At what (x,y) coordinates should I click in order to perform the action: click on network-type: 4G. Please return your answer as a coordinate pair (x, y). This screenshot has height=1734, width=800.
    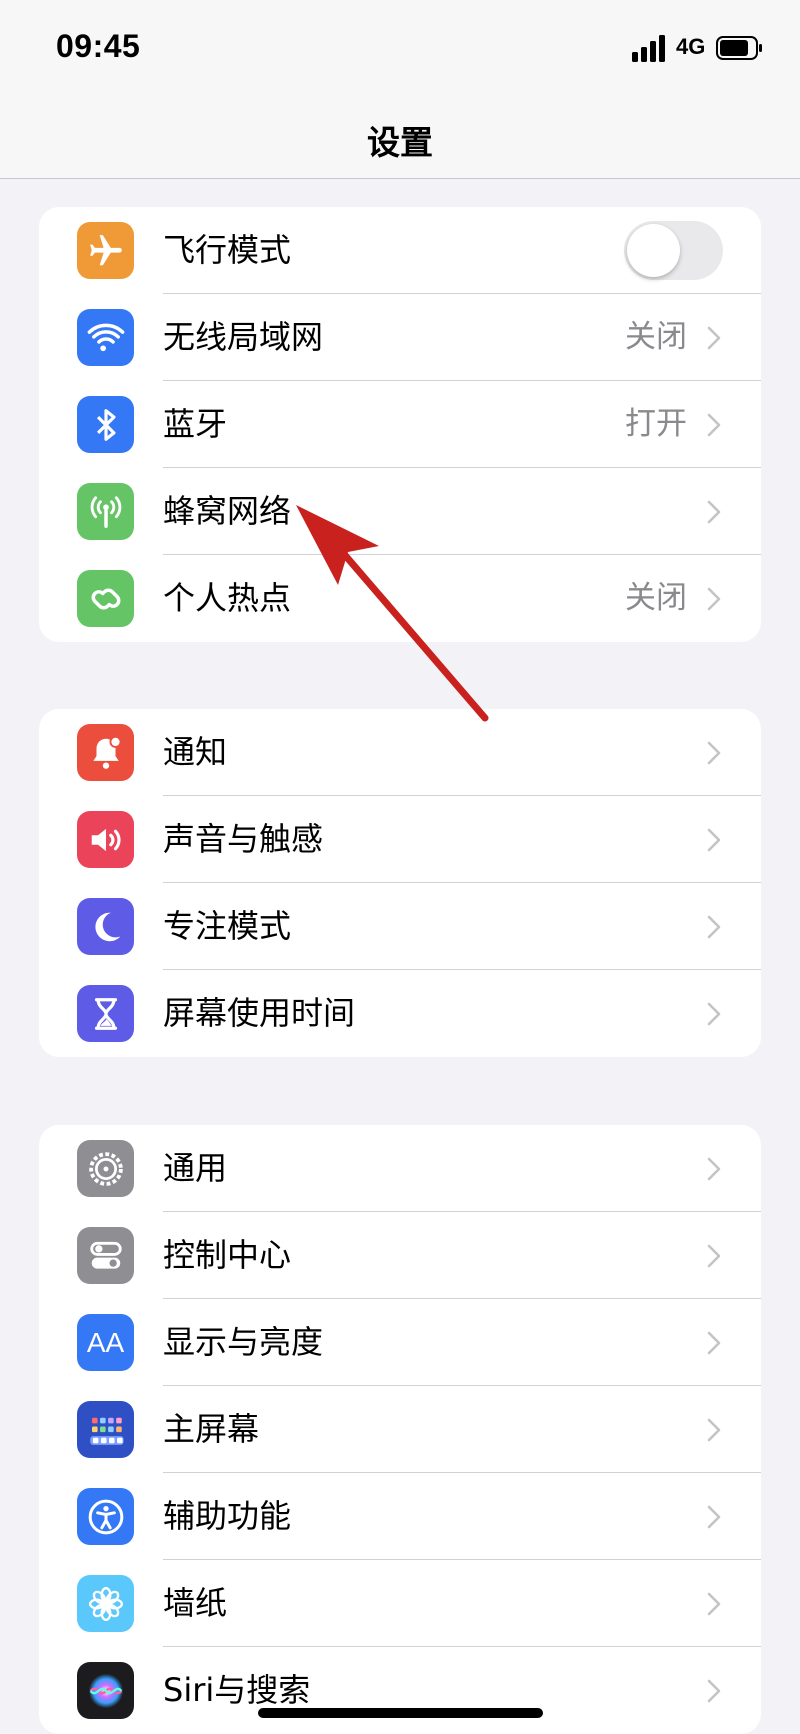
    Looking at the image, I should click on (691, 46).